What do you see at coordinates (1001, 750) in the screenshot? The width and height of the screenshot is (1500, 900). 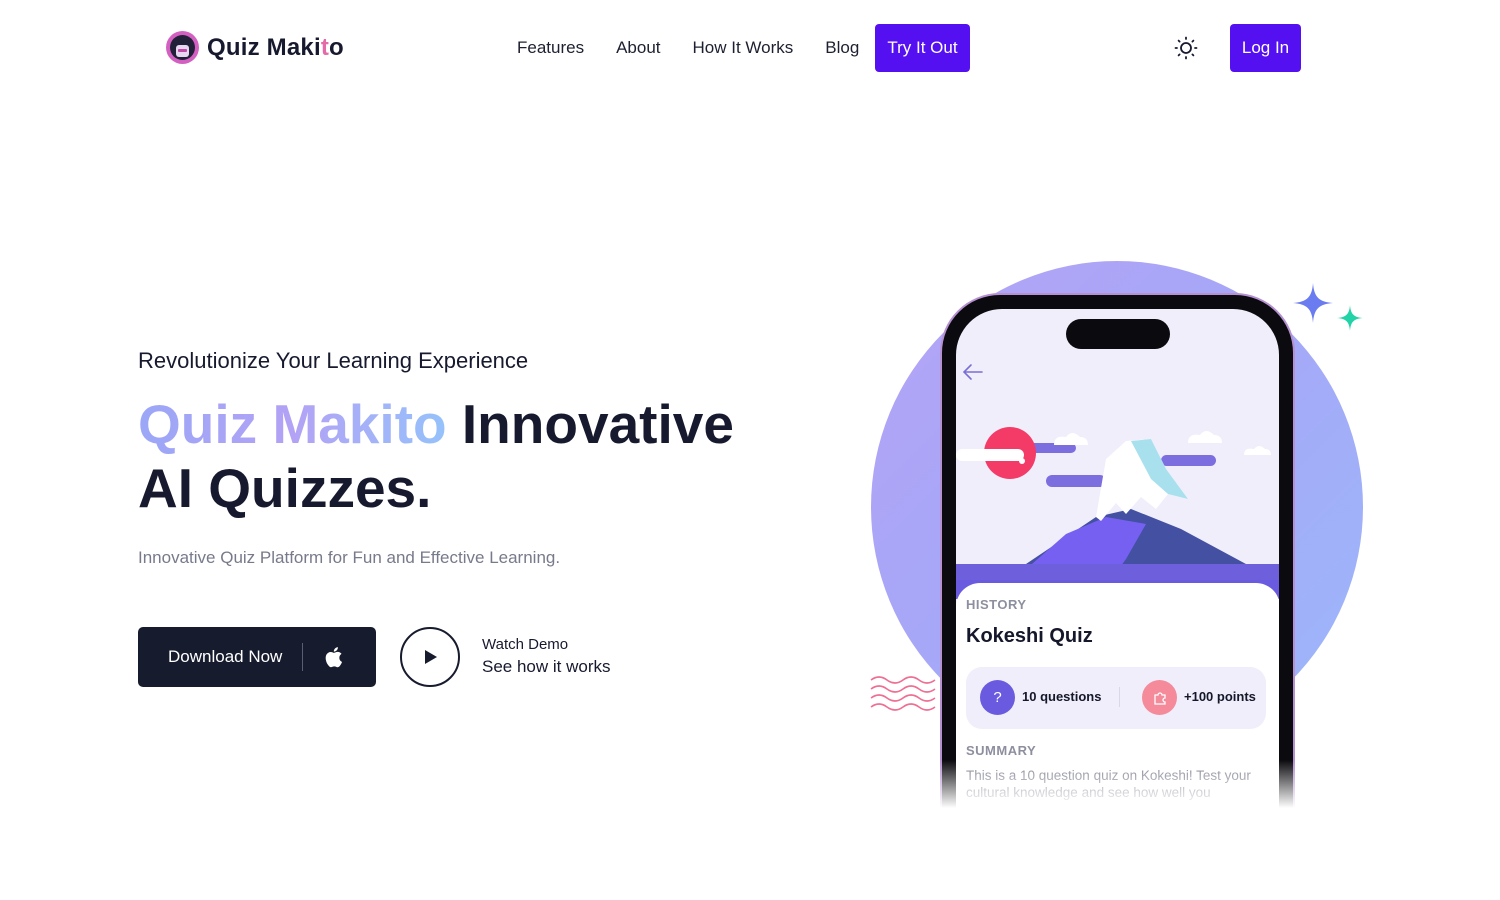 I see `summary-label: SUMMARY` at bounding box center [1001, 750].